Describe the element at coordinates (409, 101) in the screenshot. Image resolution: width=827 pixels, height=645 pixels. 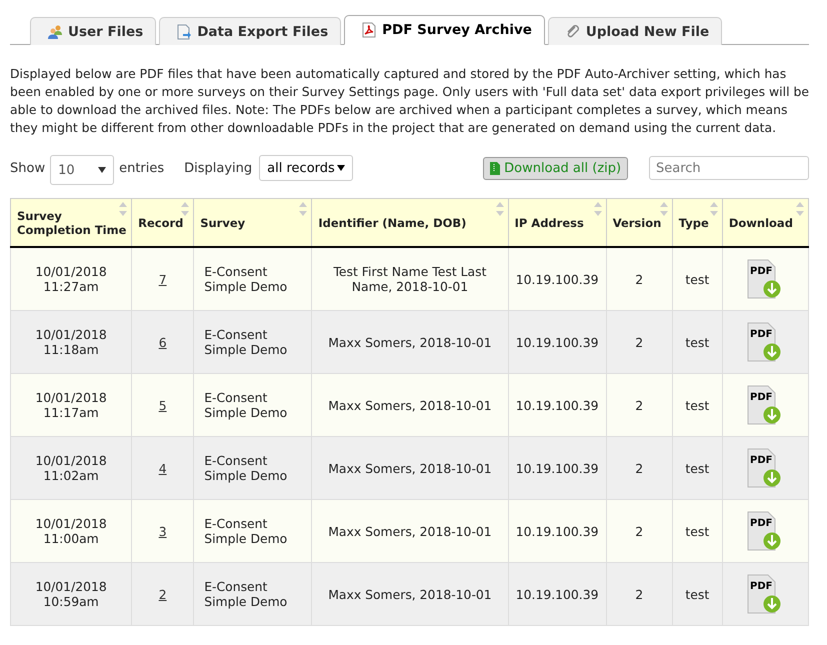
I see `description: Displayed below are PDF files that have been automatically captured and stored by the PDF Auto-Archiver setting, which has been enabled by one or more surveys on their Survey Settings page. Only users with 'Full data set' data export privileges will be able to download the archived files. Note: The PDFs below are archived when a participant completes a survey, which means they might be different from other downloadable PDFs in the project that are generated on demand using the current data.` at that location.